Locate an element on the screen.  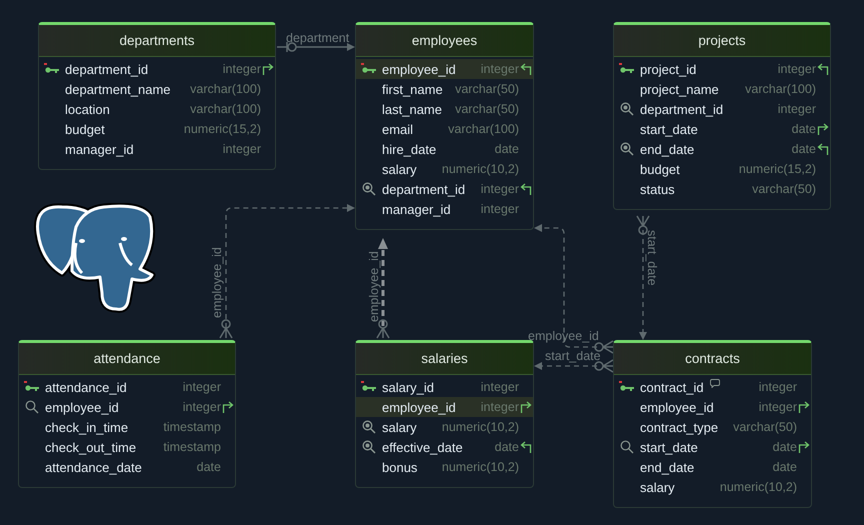
column-name: salary_id is located at coordinates (408, 387).